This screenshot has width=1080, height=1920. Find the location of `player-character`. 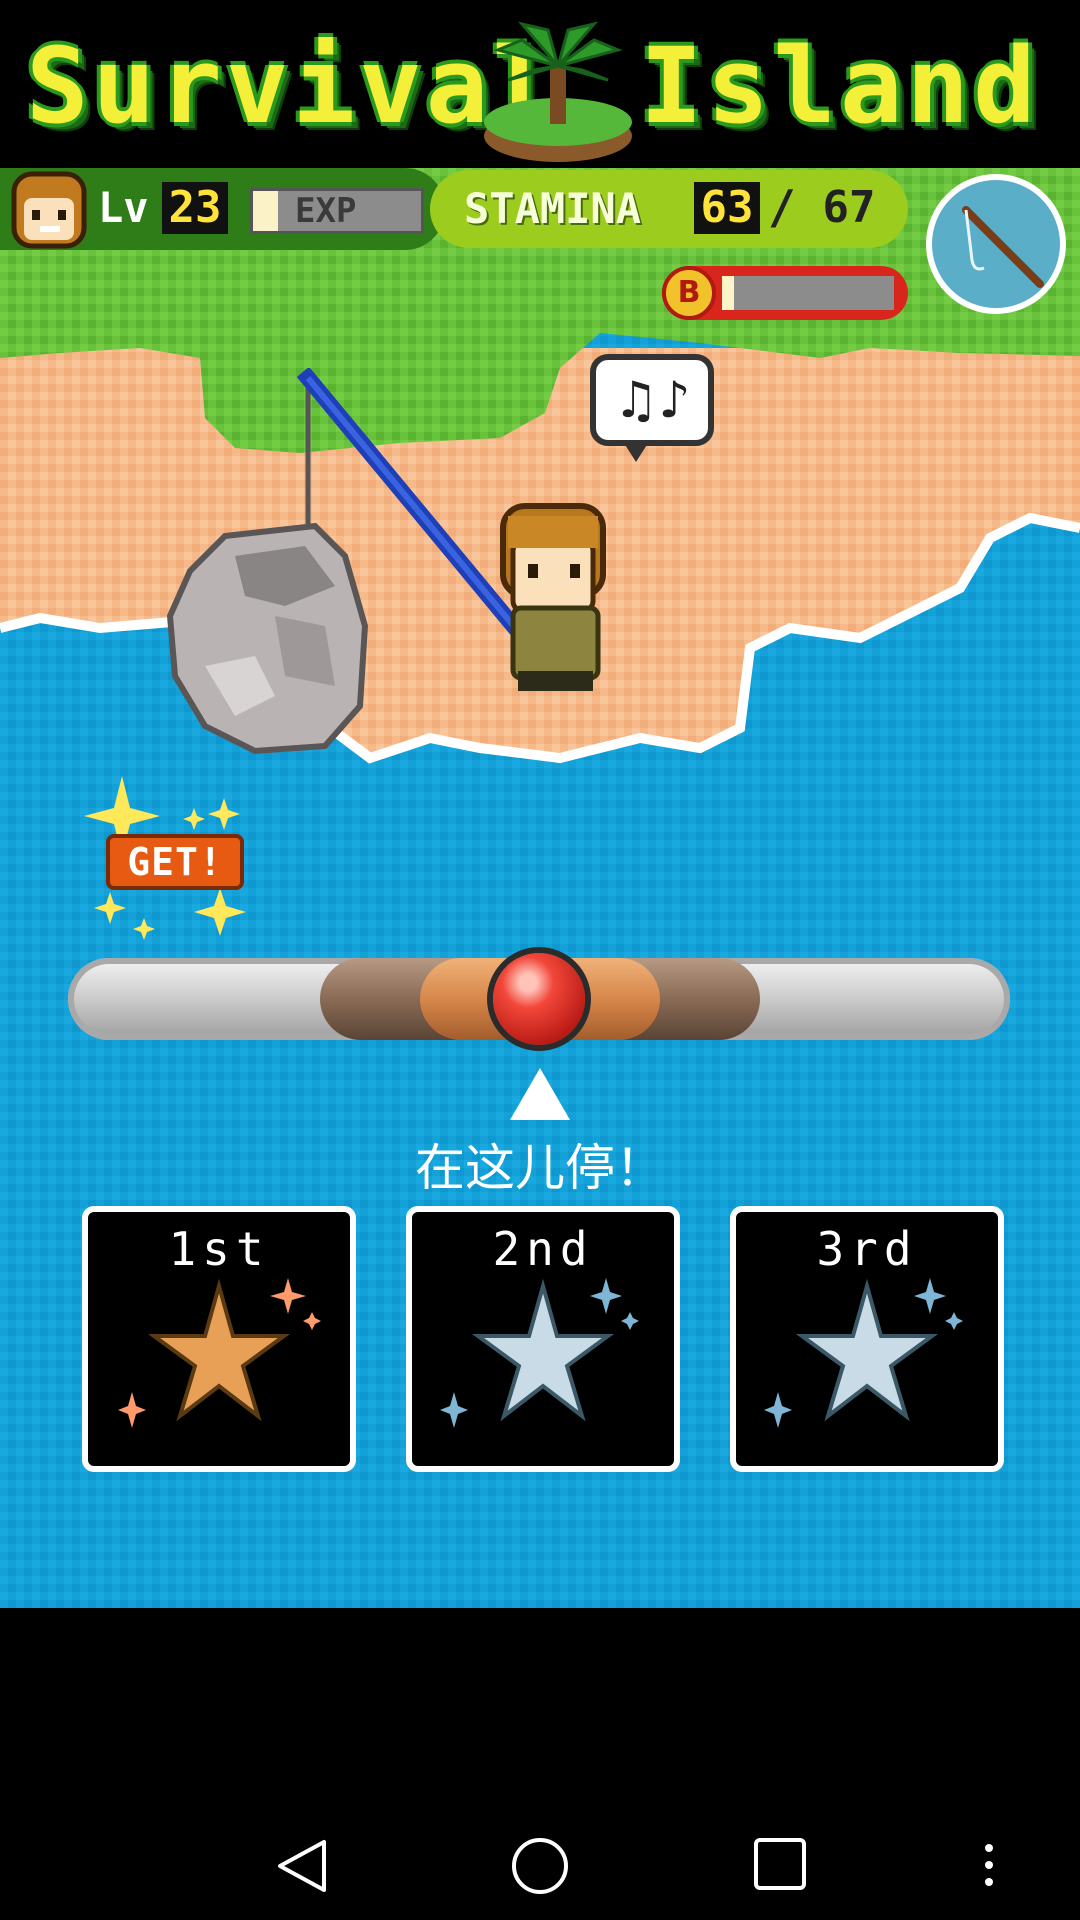

player-character is located at coordinates (553, 597).